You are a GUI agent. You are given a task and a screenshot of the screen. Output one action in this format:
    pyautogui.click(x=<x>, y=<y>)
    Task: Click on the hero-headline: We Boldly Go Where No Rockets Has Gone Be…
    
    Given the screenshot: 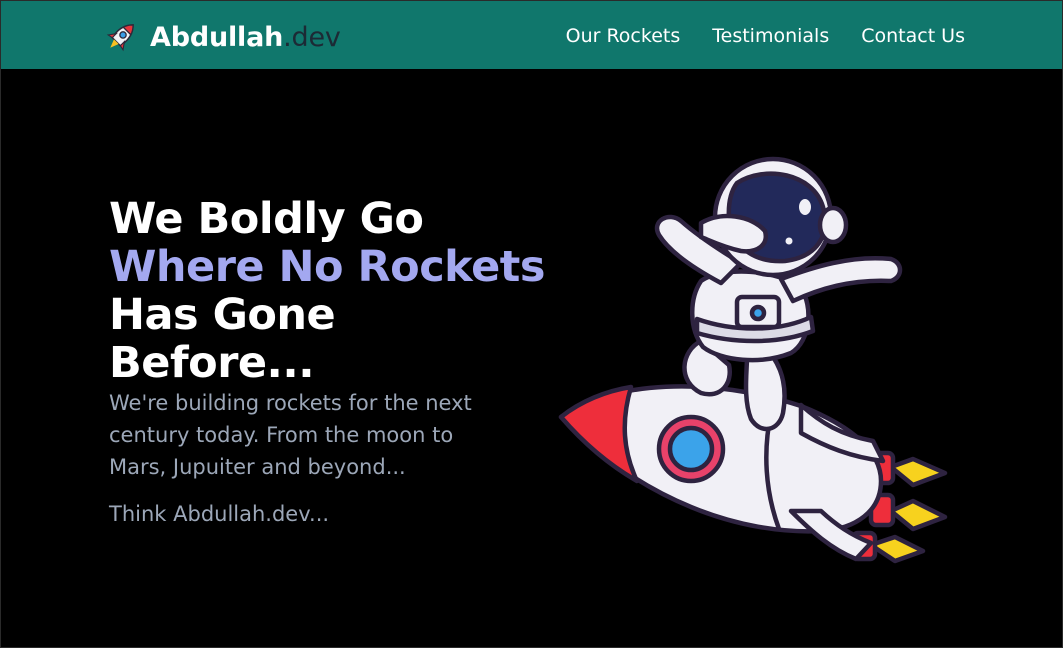 What is the action you would take?
    pyautogui.click(x=329, y=291)
    